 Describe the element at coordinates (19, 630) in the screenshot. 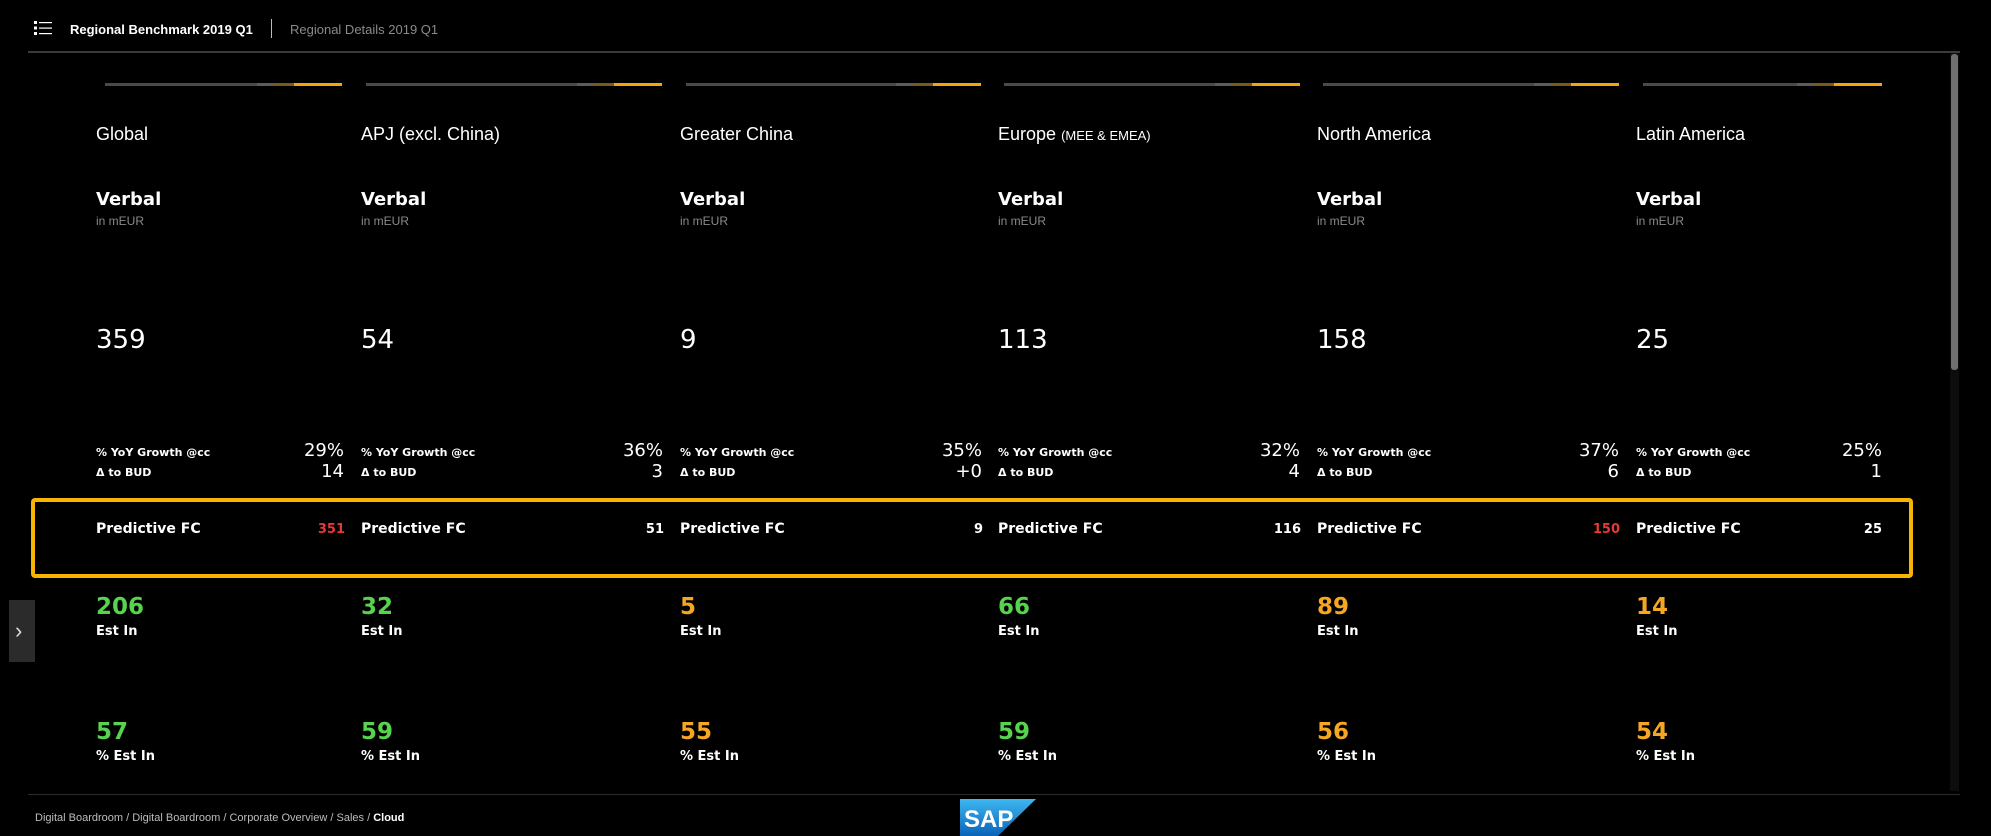

I see `chevron-right-icon: ›` at that location.